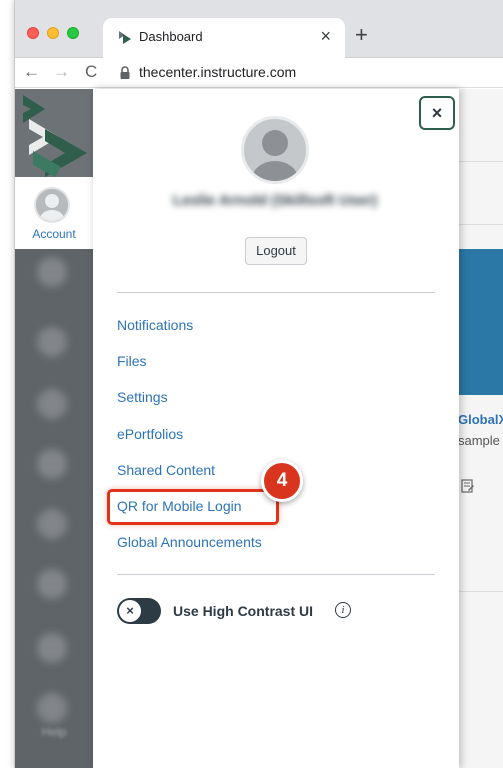 The width and height of the screenshot is (503, 768). What do you see at coordinates (193, 507) in the screenshot?
I see `qr-link-highlight` at bounding box center [193, 507].